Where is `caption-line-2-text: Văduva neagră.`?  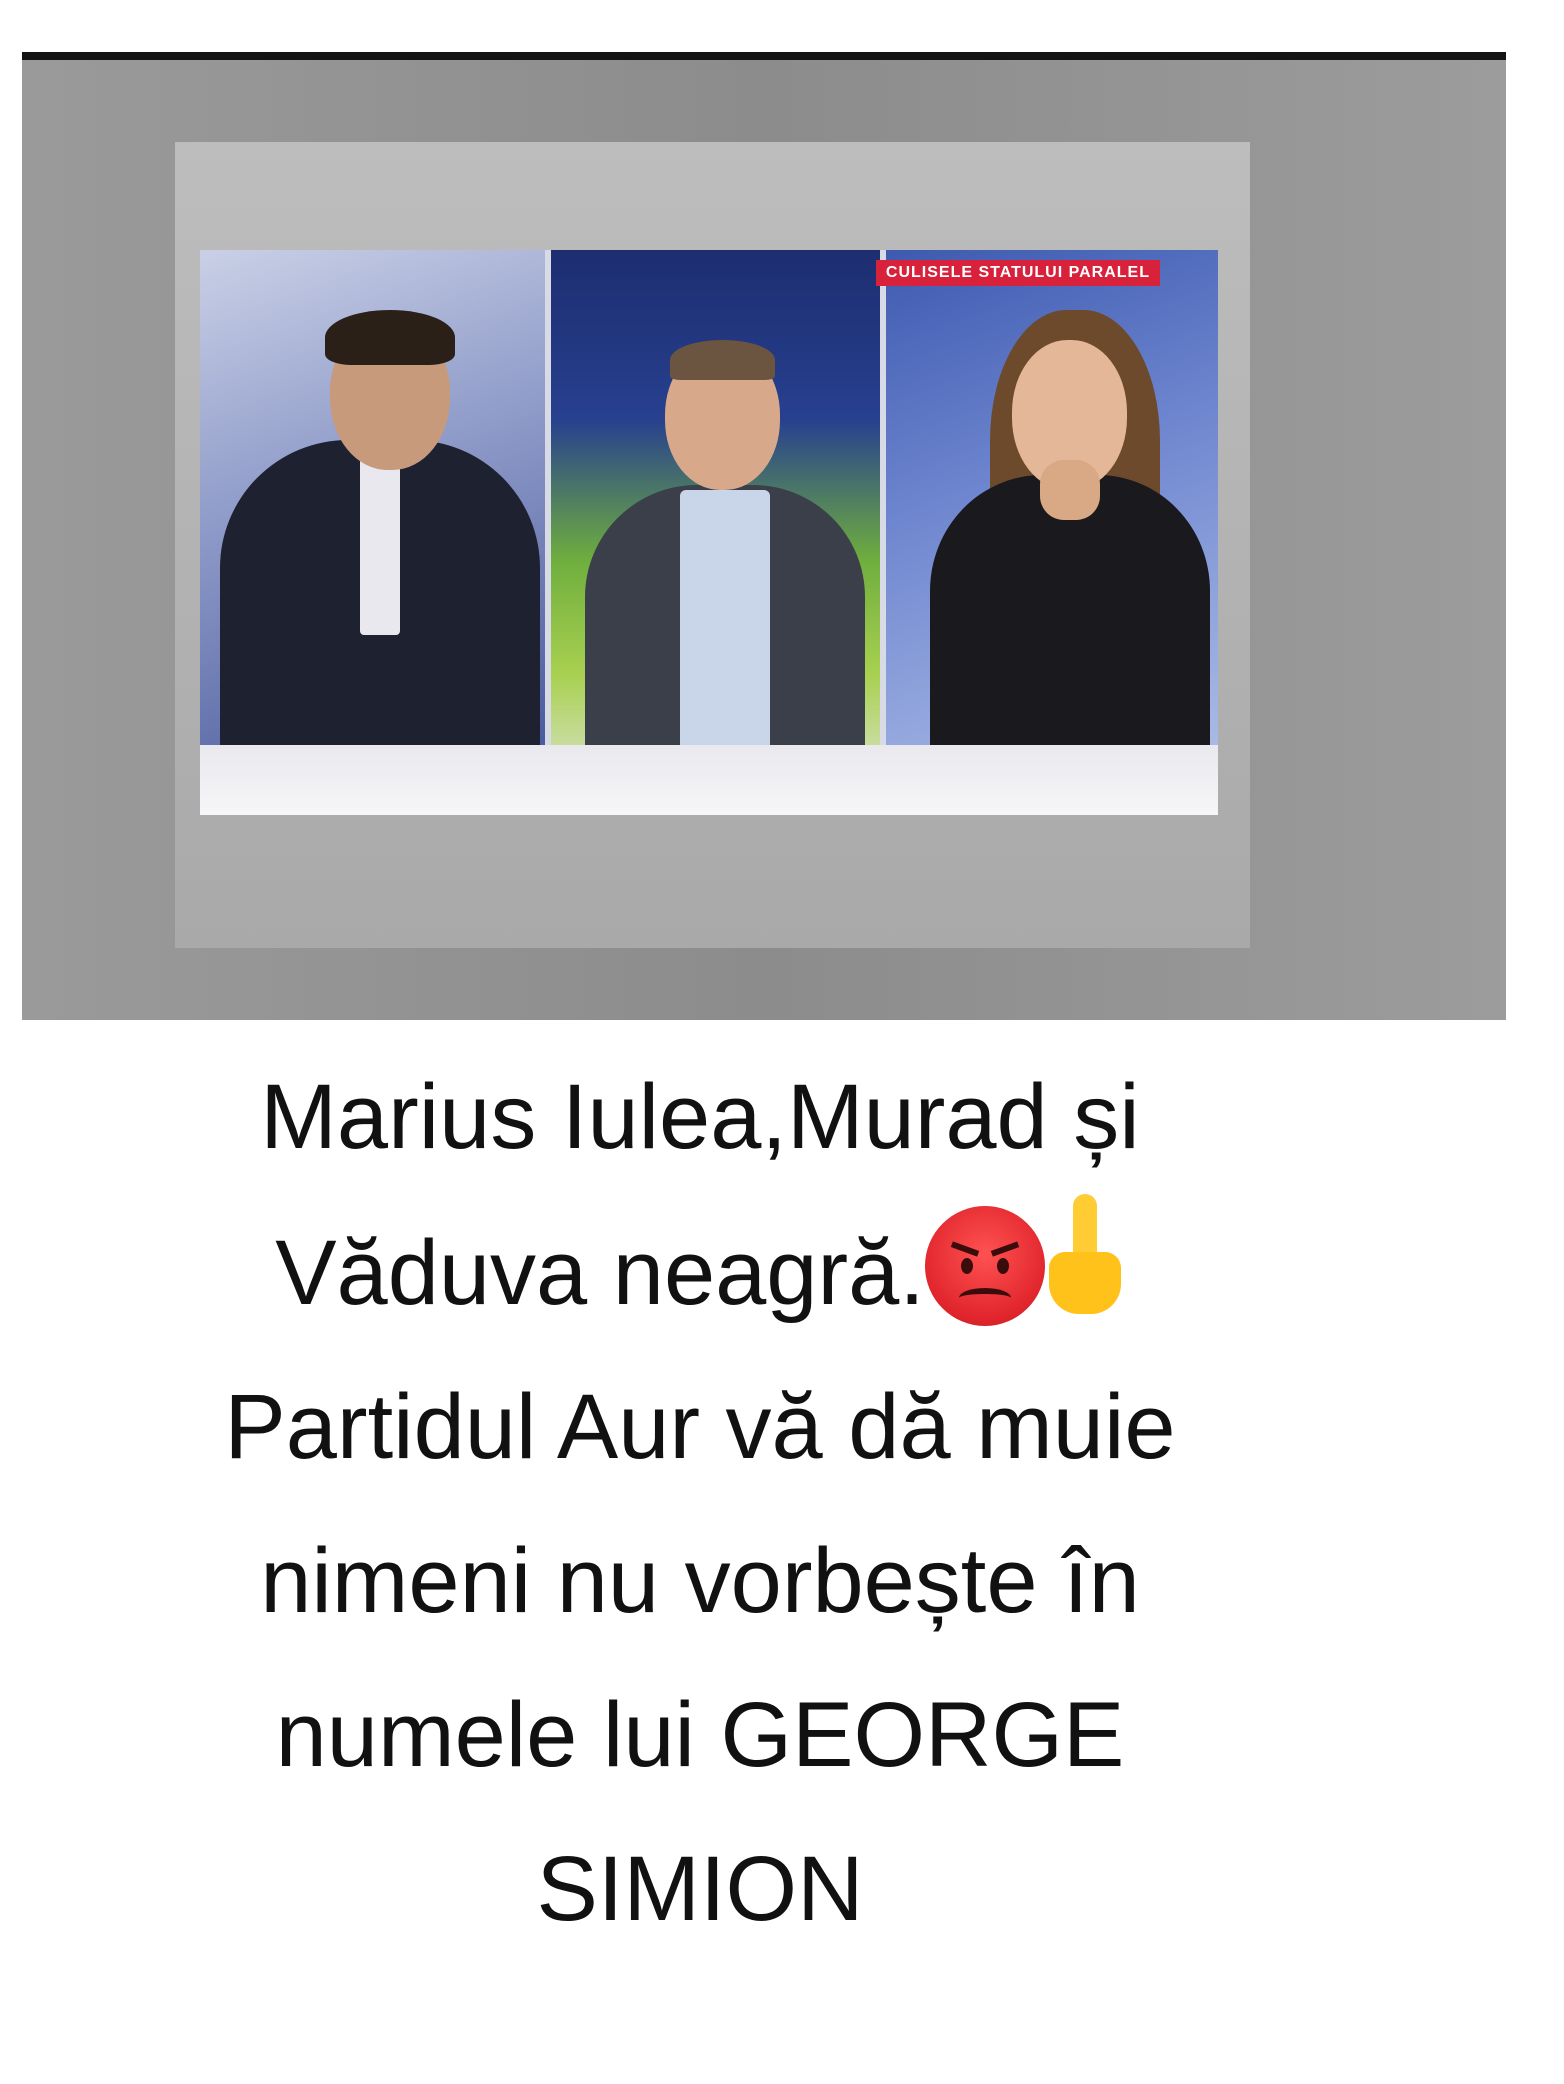 caption-line-2-text: Văduva neagră. is located at coordinates (600, 1273).